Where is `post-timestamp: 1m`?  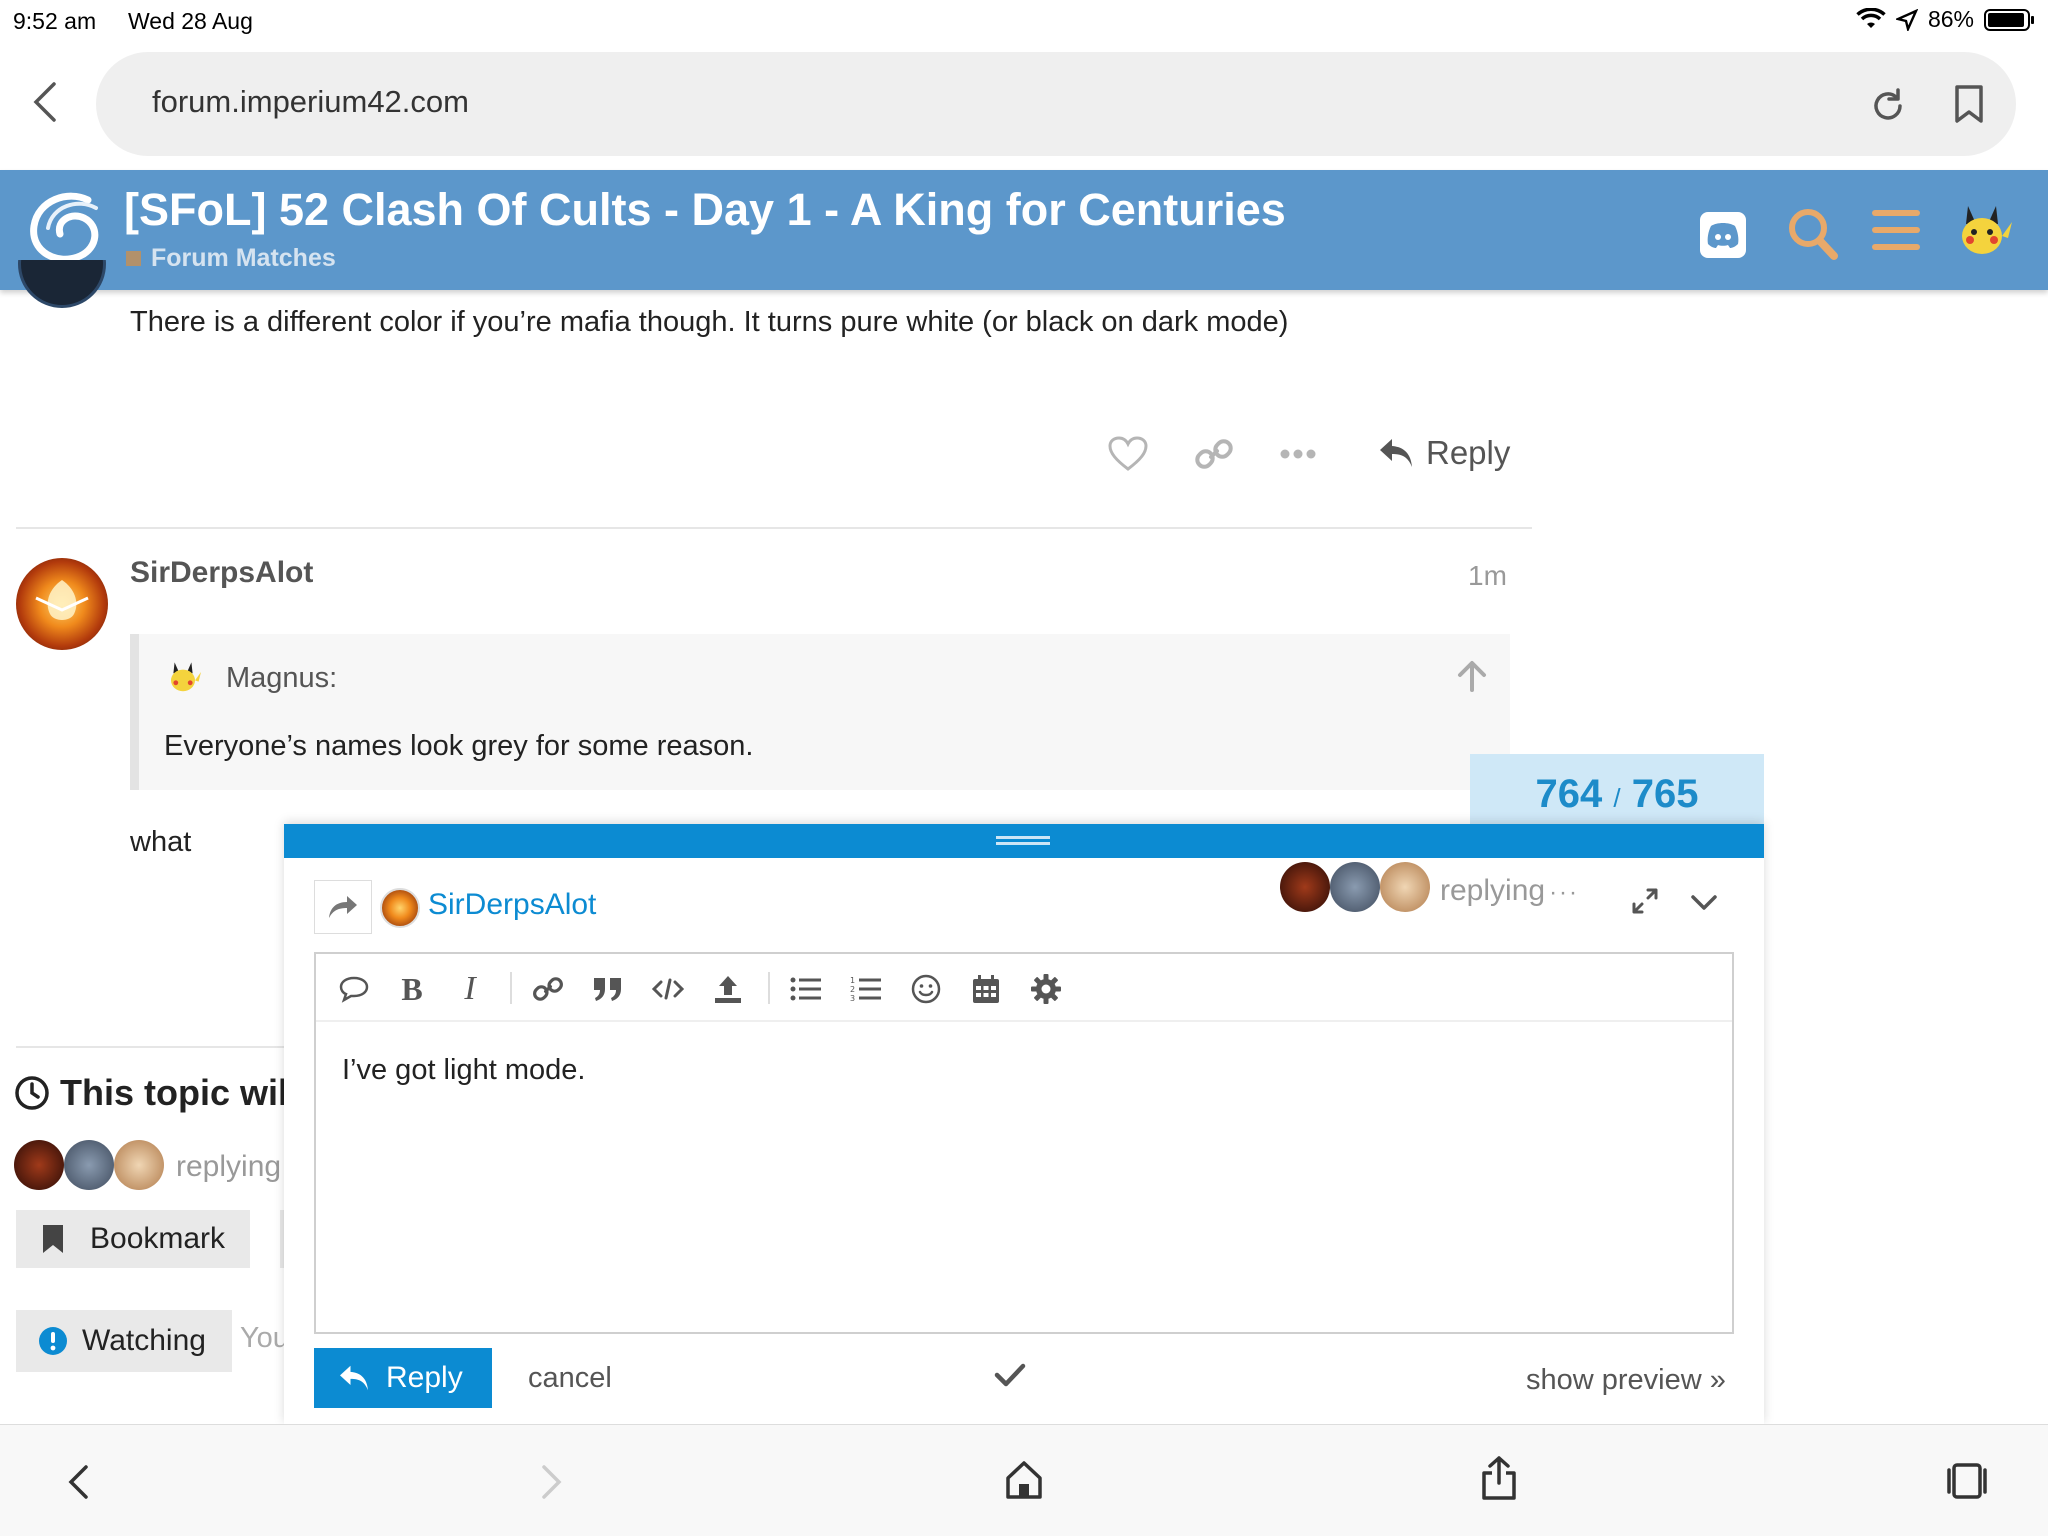 post-timestamp: 1m is located at coordinates (1487, 576).